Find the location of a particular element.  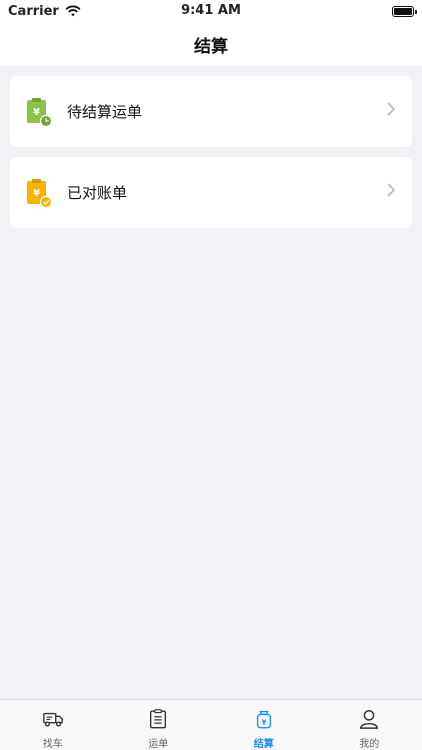

tab-find-vehicle: 找车 is located at coordinates (53, 725).